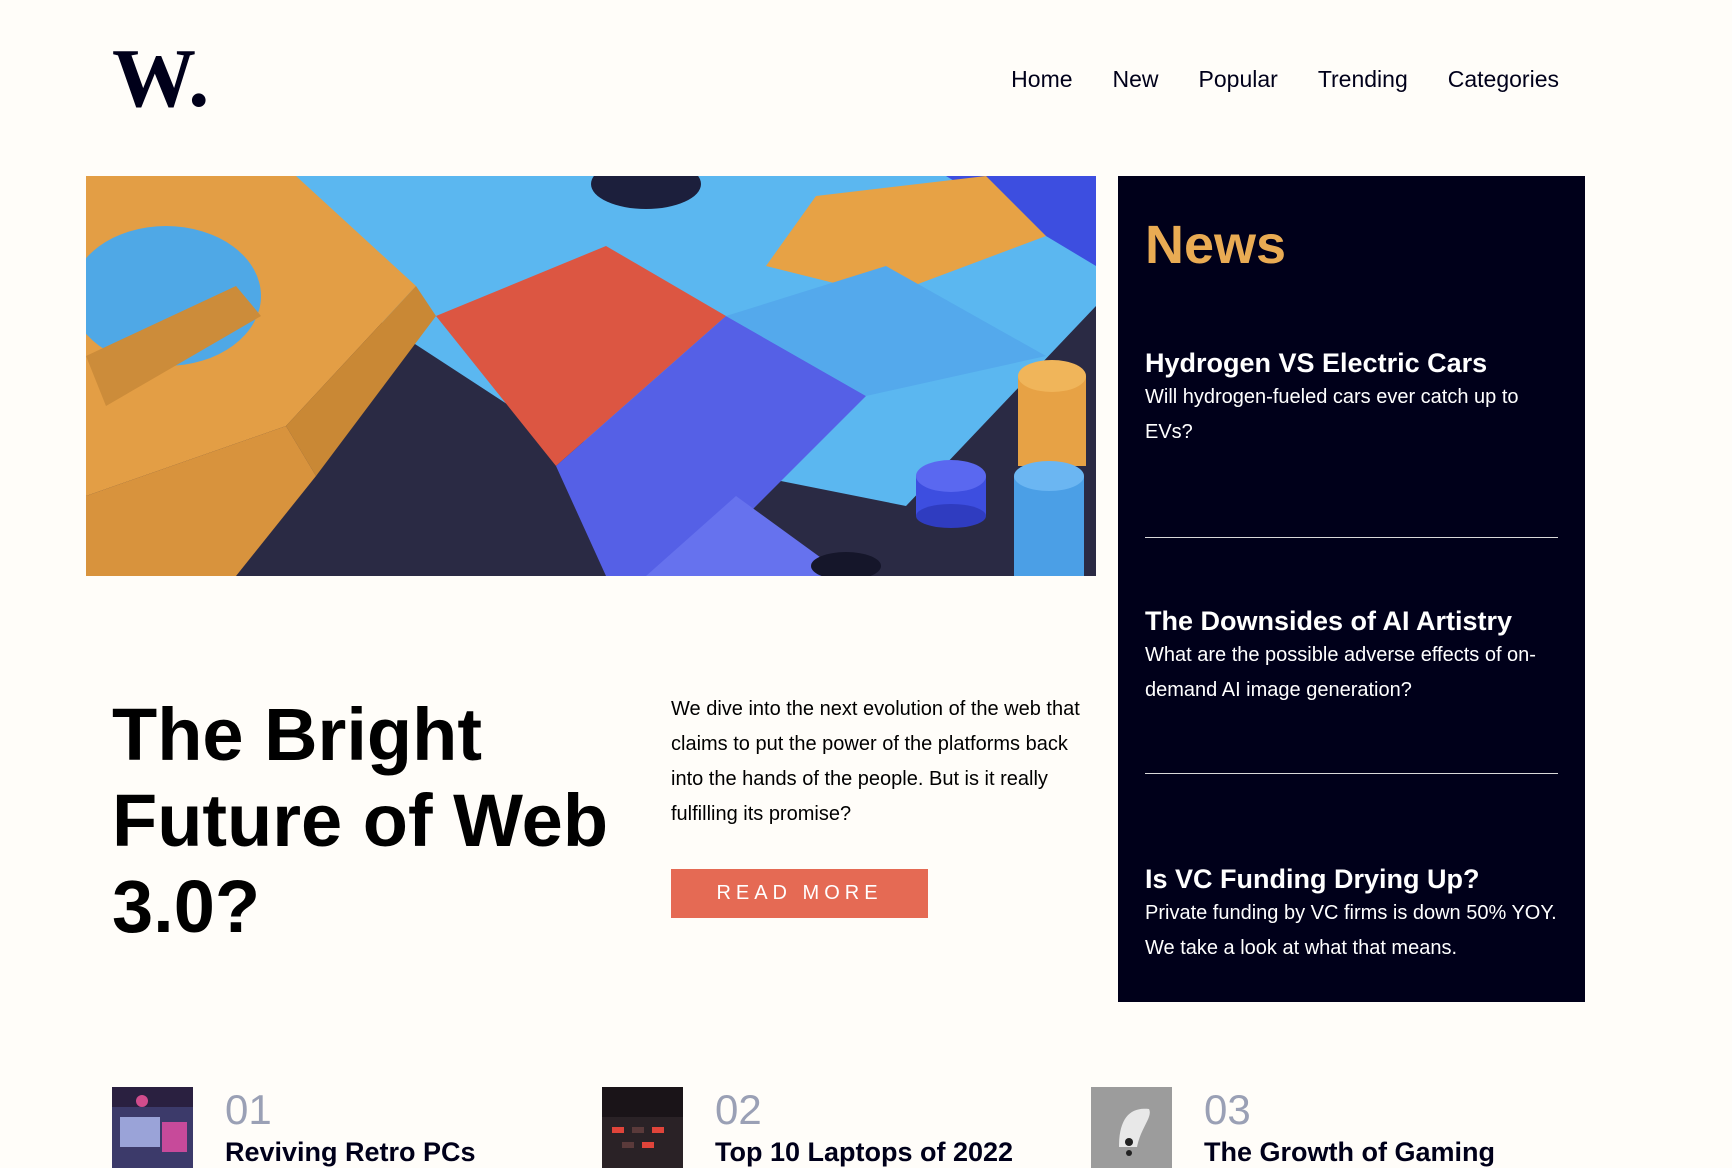 This screenshot has height=1168, width=1732. What do you see at coordinates (1351, 363) in the screenshot?
I see `news-item-title: Hydrogen VS Electric Cars` at bounding box center [1351, 363].